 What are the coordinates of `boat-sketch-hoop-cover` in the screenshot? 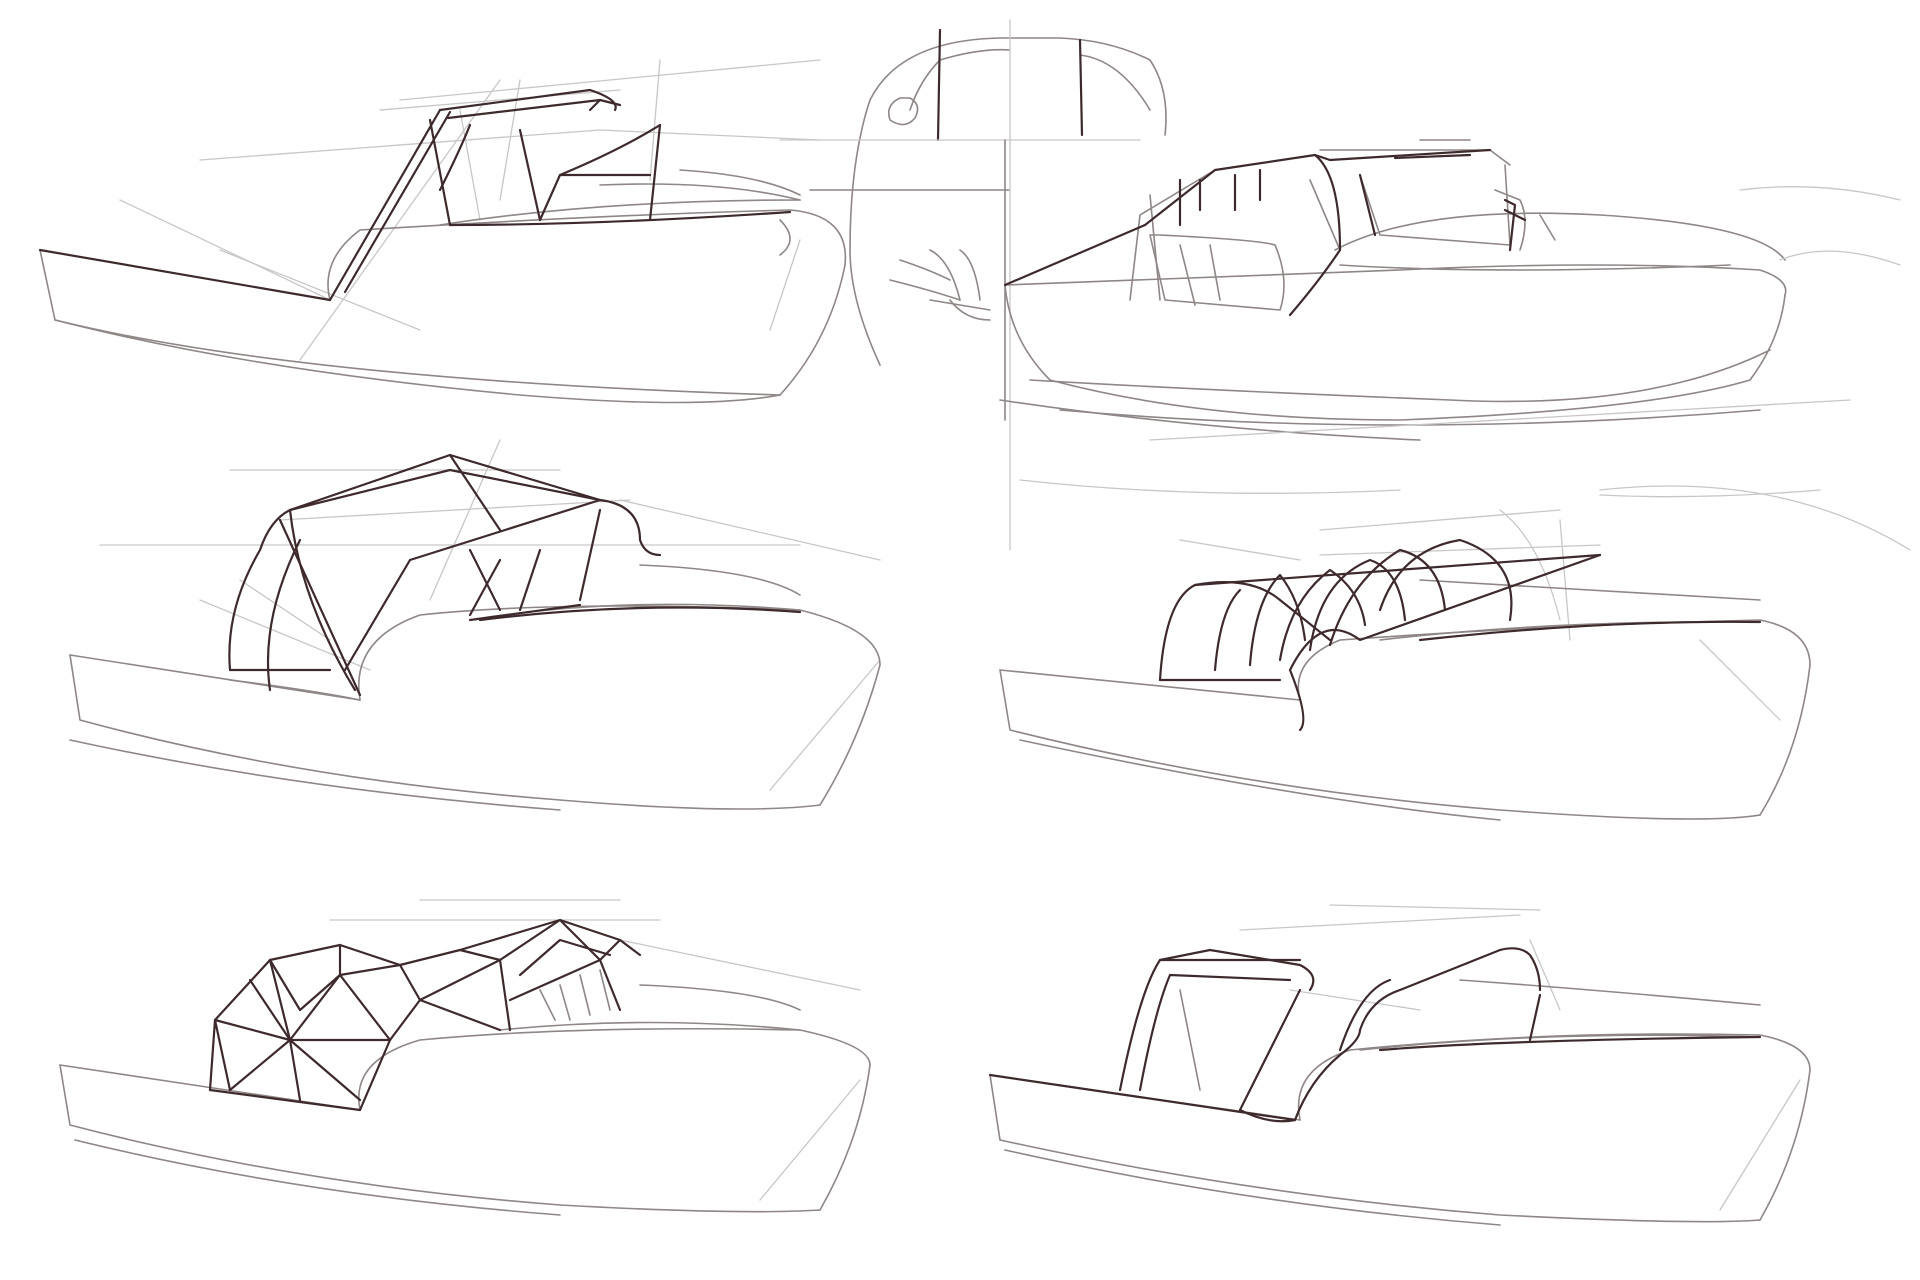 It's located at (1405, 665).